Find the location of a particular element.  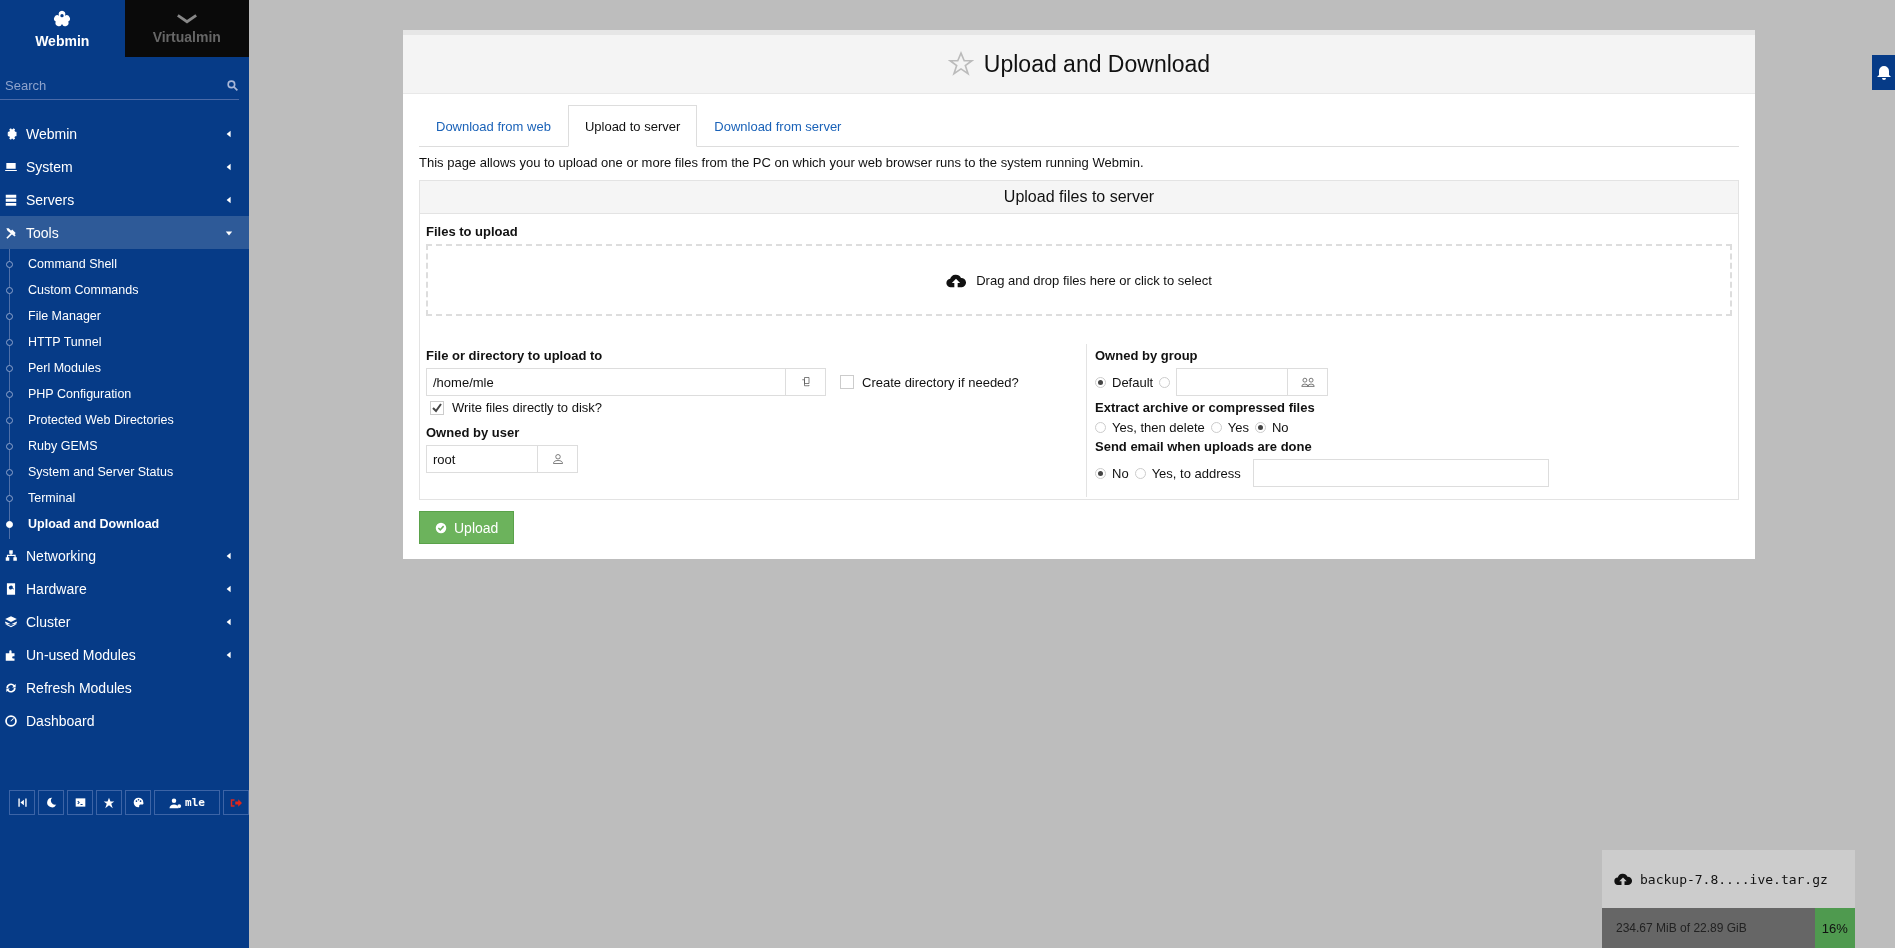

logo-icon is located at coordinates (62, 18).